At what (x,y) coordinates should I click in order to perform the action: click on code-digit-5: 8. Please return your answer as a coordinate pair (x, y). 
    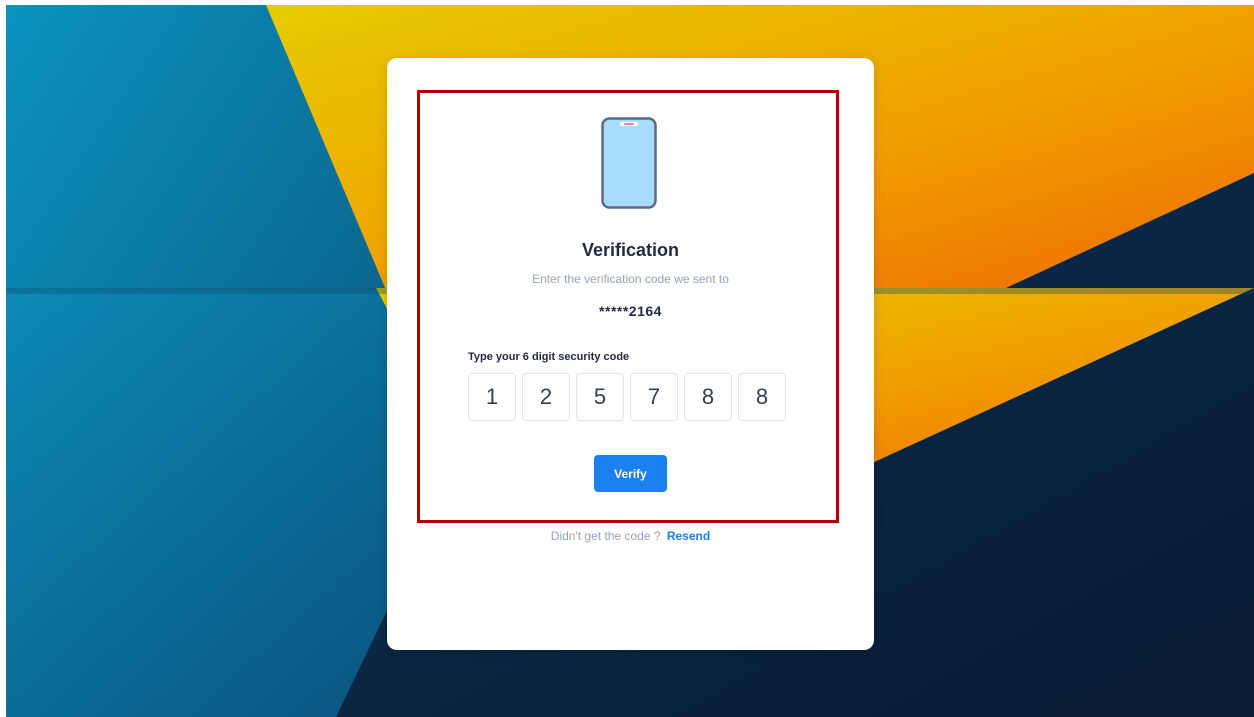
    Looking at the image, I should click on (708, 397).